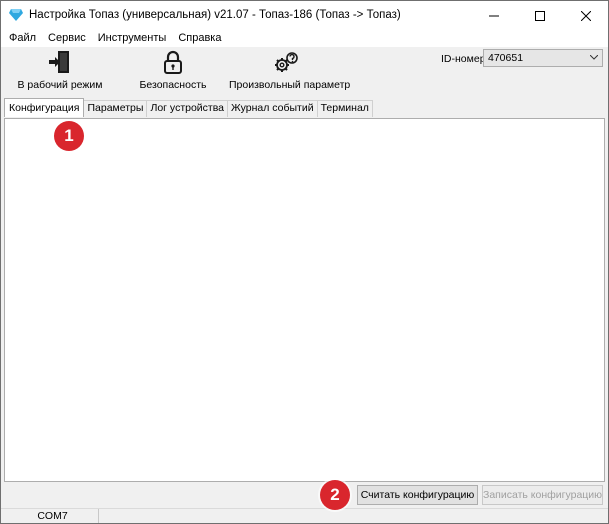 Image resolution: width=609 pixels, height=524 pixels. Describe the element at coordinates (173, 62) in the screenshot. I see `padlock-icon` at that location.